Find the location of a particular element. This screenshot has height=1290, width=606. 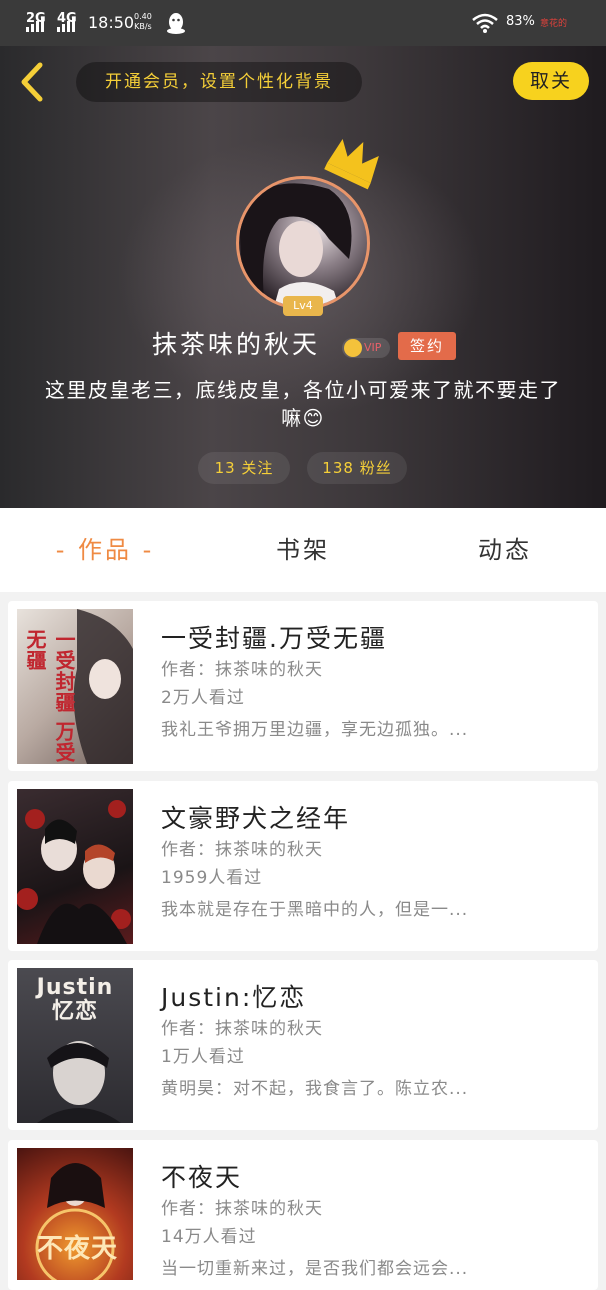

cover-title: 一受封疆 万受无疆 is located at coordinates (49, 696).